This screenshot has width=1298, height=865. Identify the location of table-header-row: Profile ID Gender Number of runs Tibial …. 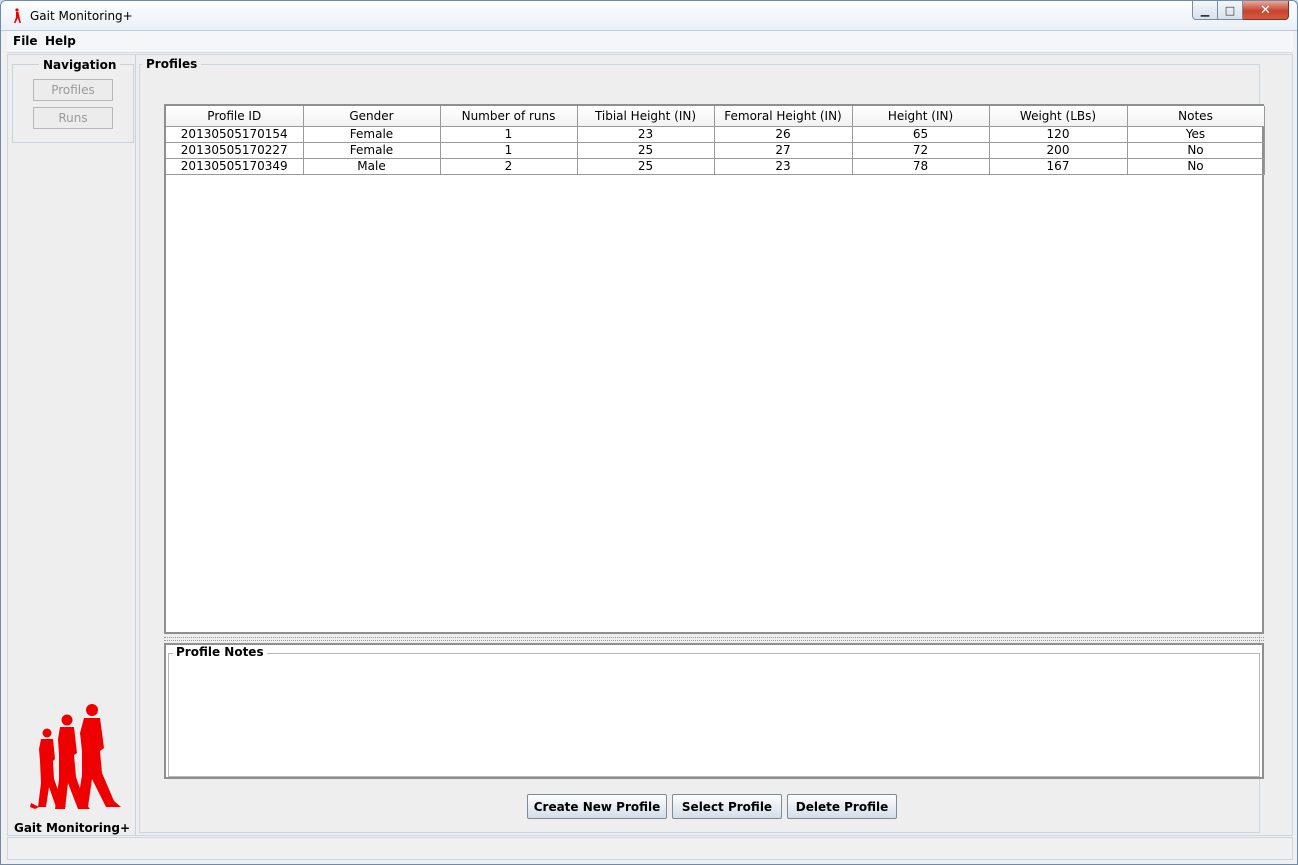
(715, 116).